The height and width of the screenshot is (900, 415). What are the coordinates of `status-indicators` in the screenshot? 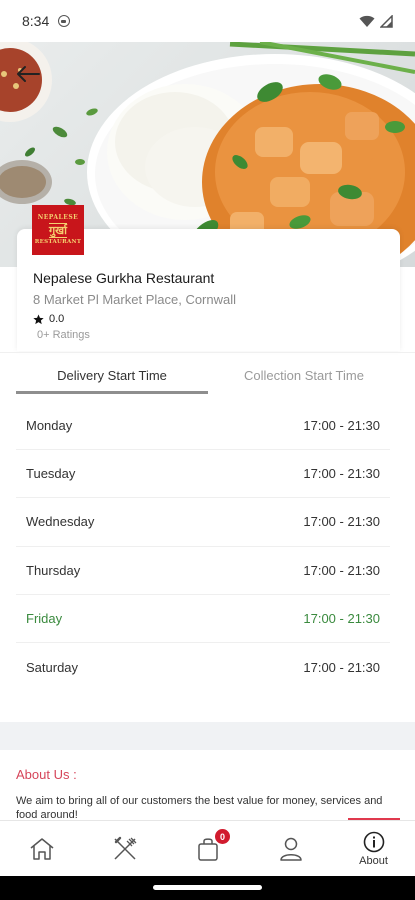 It's located at (376, 21).